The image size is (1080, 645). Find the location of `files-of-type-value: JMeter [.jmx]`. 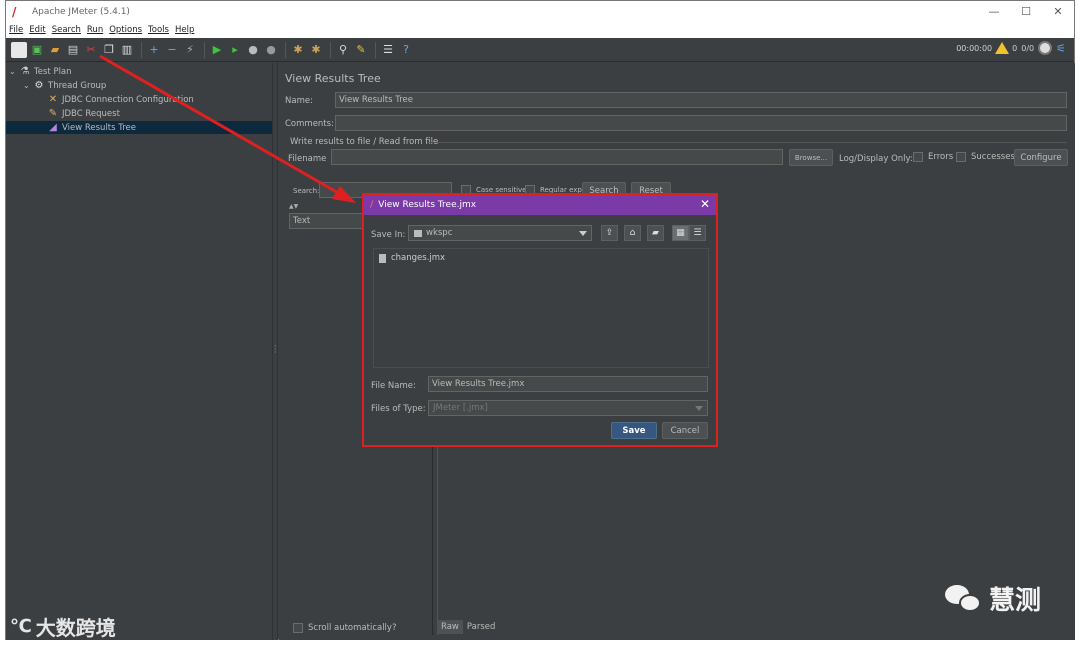

files-of-type-value: JMeter [.jmx] is located at coordinates (460, 408).